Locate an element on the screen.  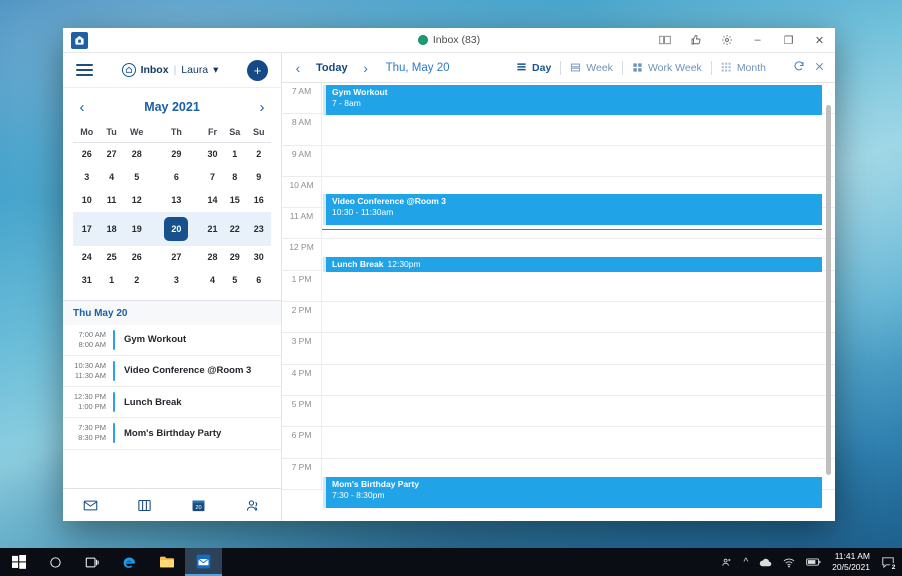
mini-calendar-day: 25 is located at coordinates (112, 257).